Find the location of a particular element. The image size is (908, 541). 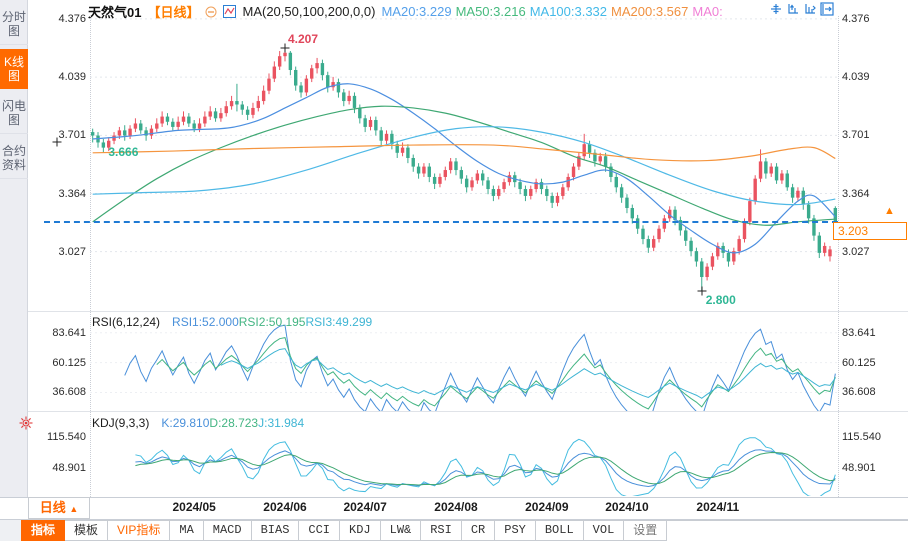

sidebar-item-active: K线图 is located at coordinates (14, 69).